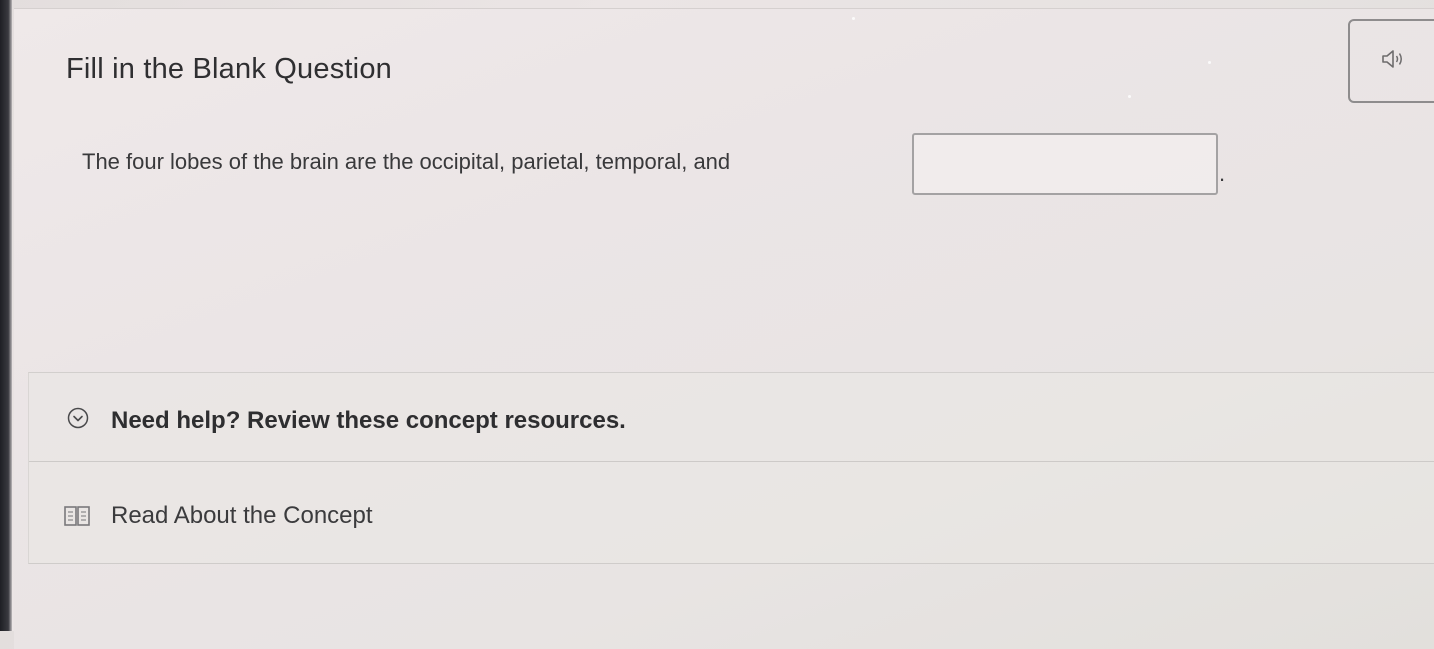 The height and width of the screenshot is (649, 1434). What do you see at coordinates (229, 69) in the screenshot?
I see `question-heading: Fill in the Blank Question` at bounding box center [229, 69].